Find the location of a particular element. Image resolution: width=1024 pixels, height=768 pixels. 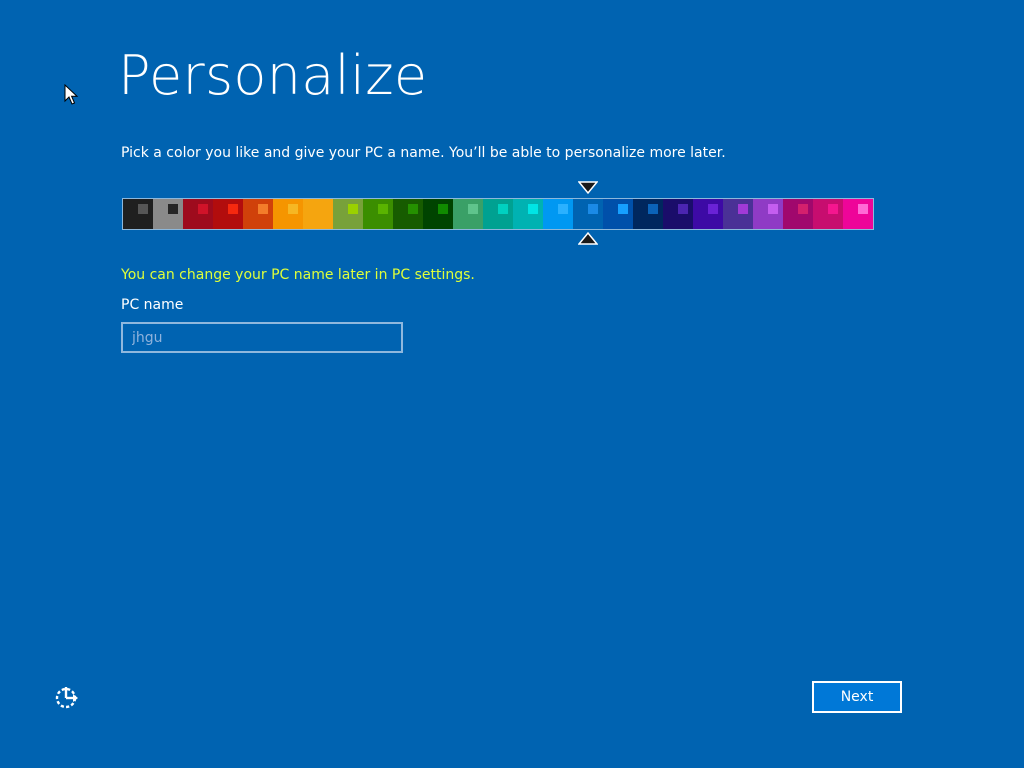

ease-of-access-icon is located at coordinates (66, 698).